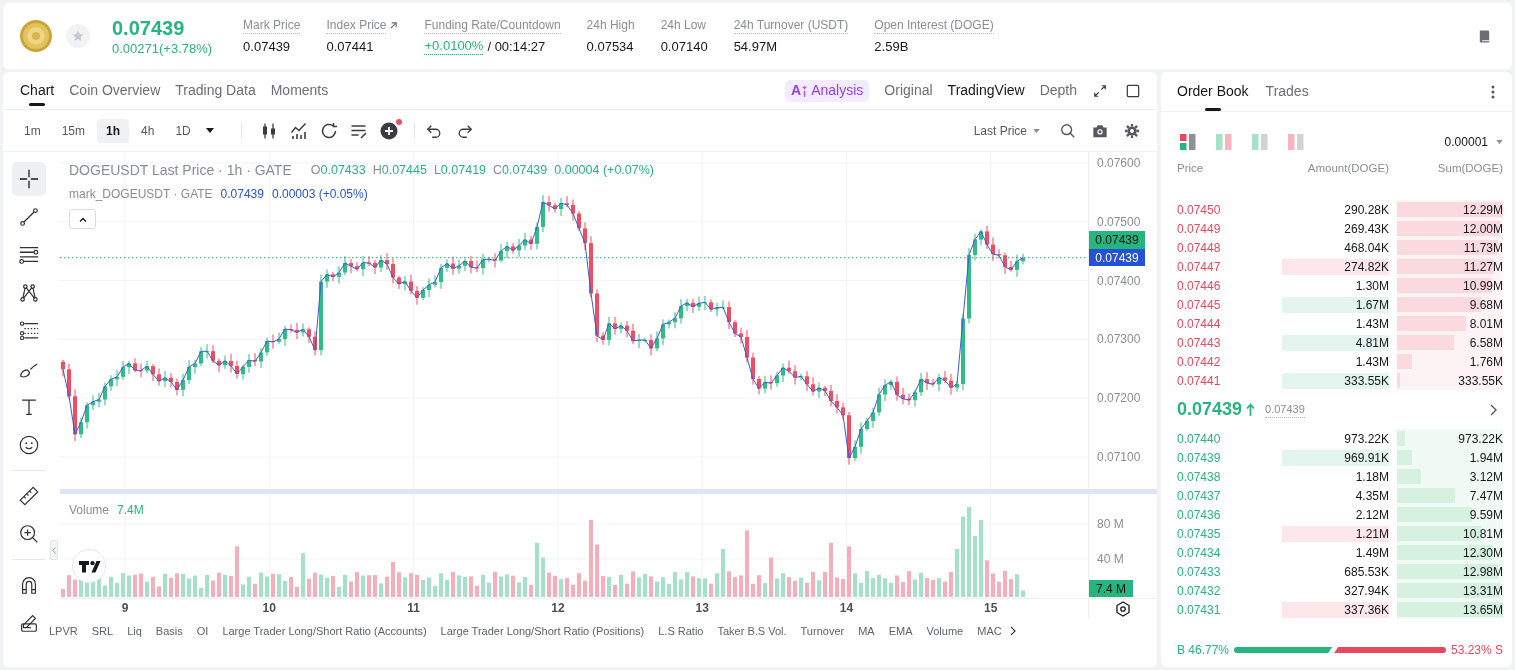 The width and height of the screenshot is (1515, 670). Describe the element at coordinates (324, 631) in the screenshot. I see `indicator-tab: Large Trader Long/Short Ratio (Accounts)` at that location.